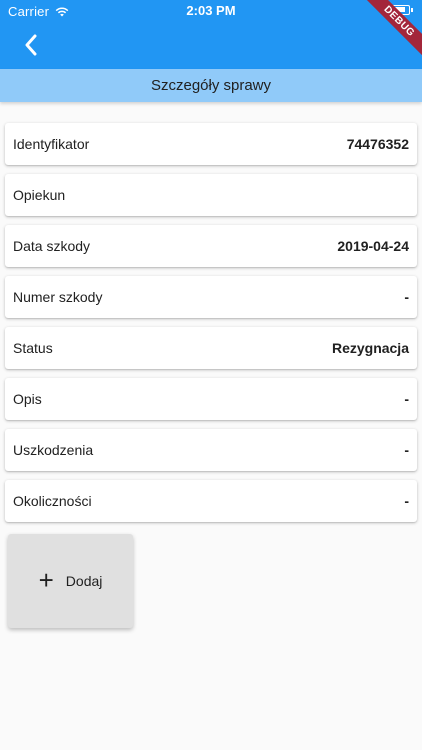 The height and width of the screenshot is (750, 422). I want to click on detail-row-data-szkody: Data szkody 2019-04-24, so click(211, 246).